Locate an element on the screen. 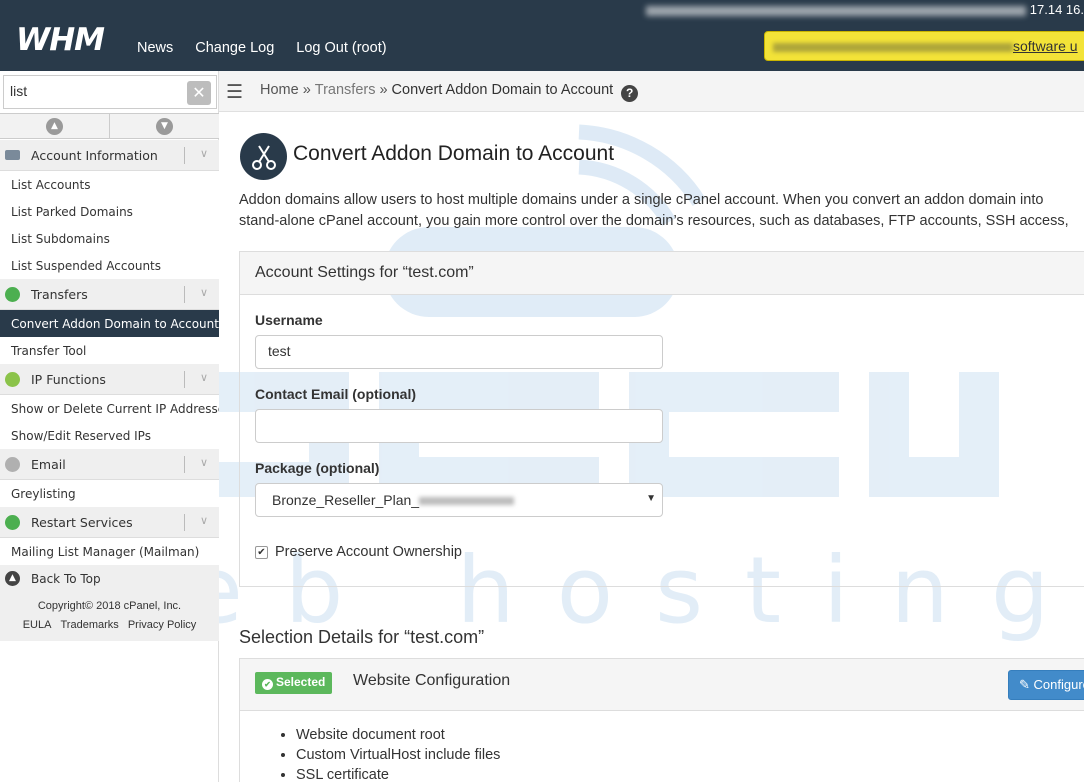  restart-services-icon is located at coordinates (12, 522).